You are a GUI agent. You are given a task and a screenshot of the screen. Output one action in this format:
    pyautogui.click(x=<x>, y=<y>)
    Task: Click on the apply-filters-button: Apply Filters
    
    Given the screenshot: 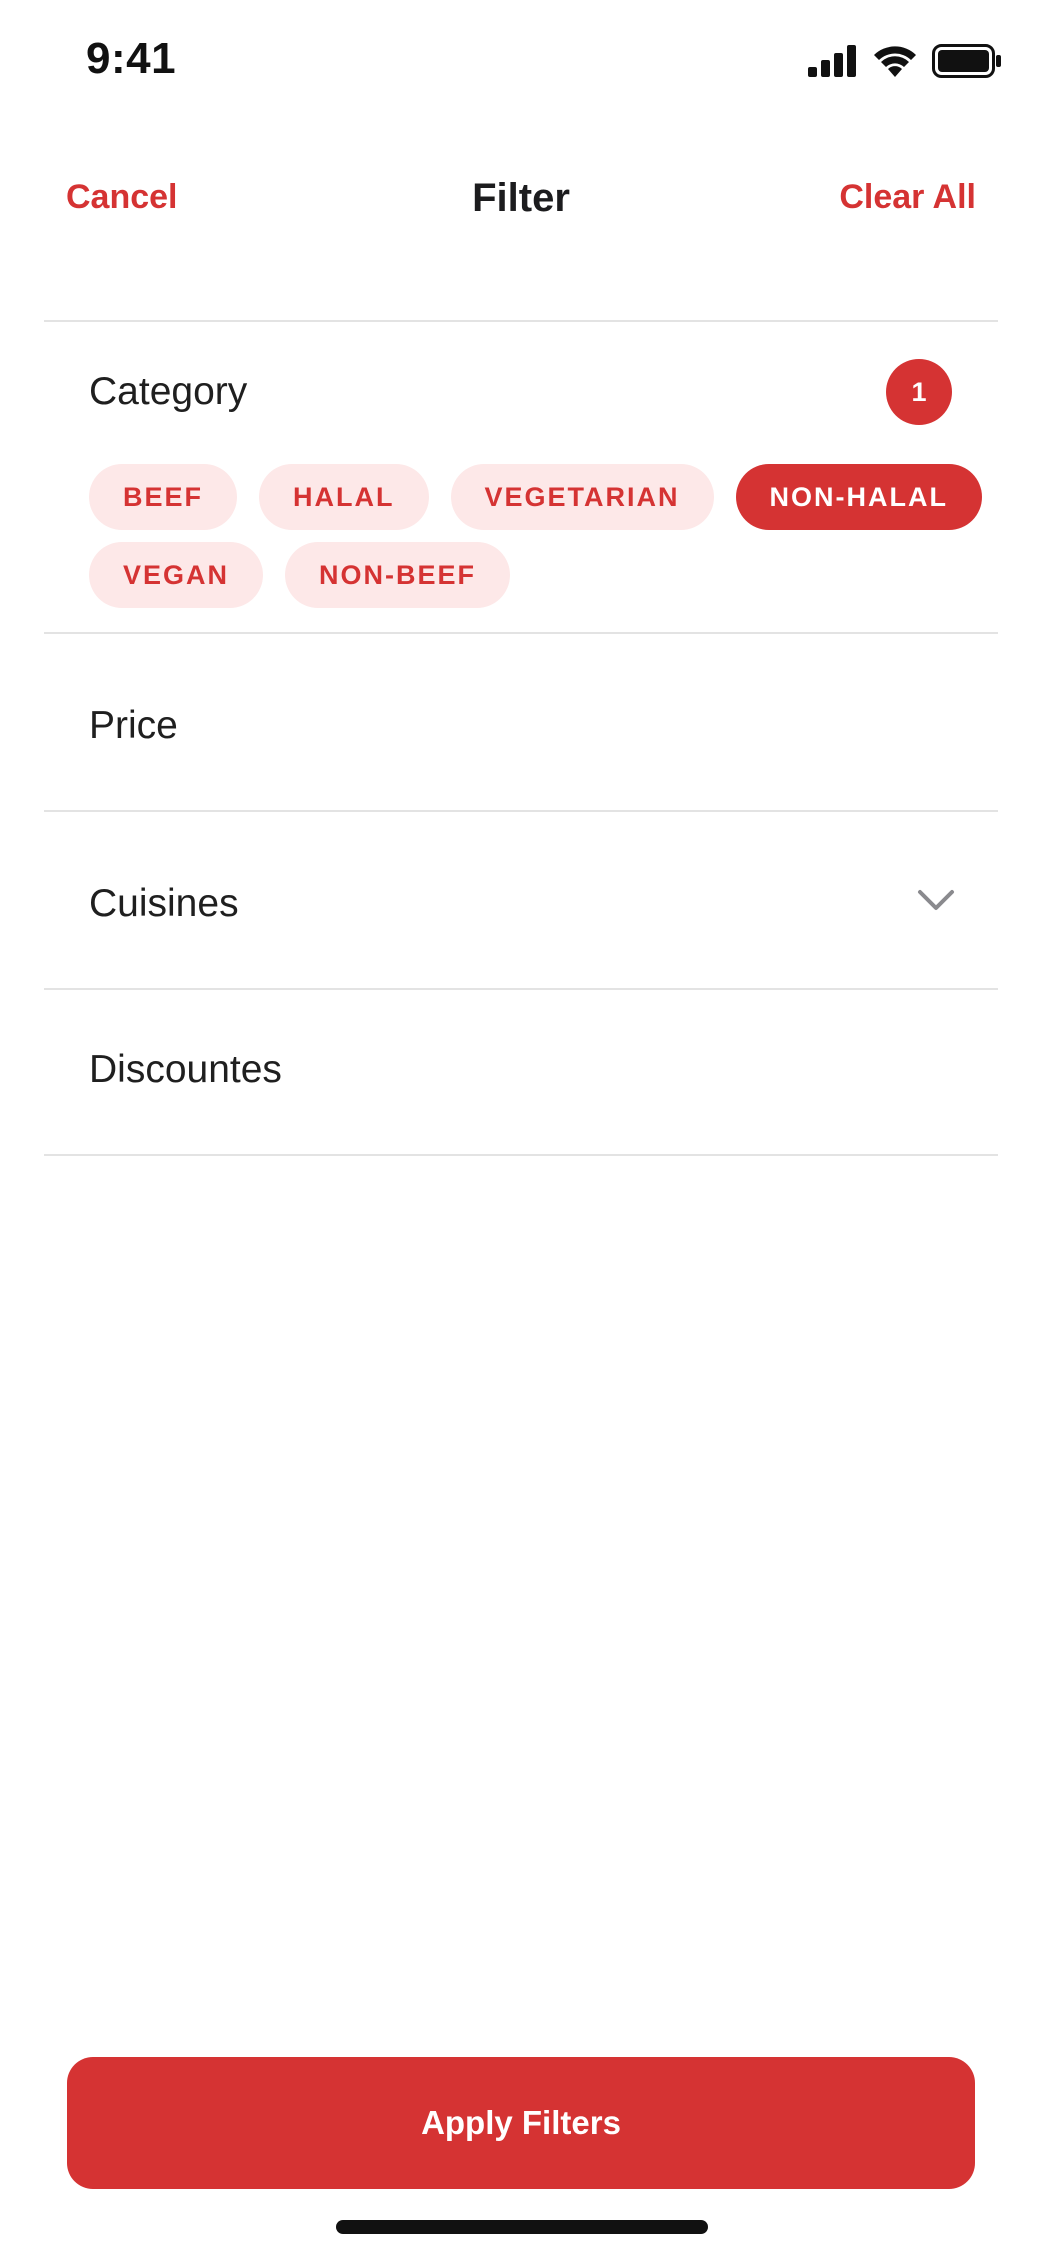 What is the action you would take?
    pyautogui.click(x=521, y=2123)
    